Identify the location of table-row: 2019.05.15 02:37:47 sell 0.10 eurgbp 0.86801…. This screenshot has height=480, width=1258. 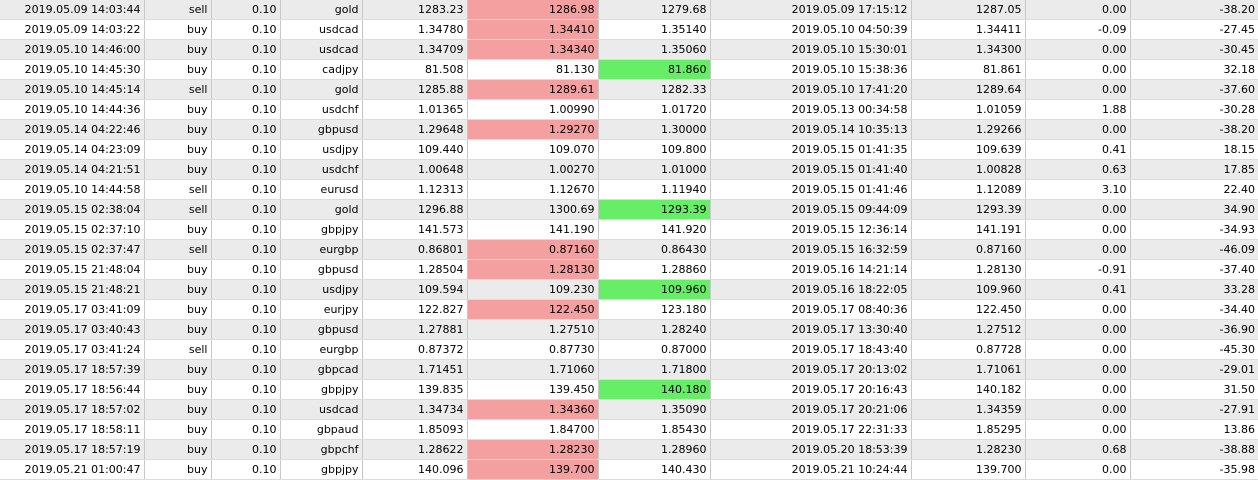
(629, 249).